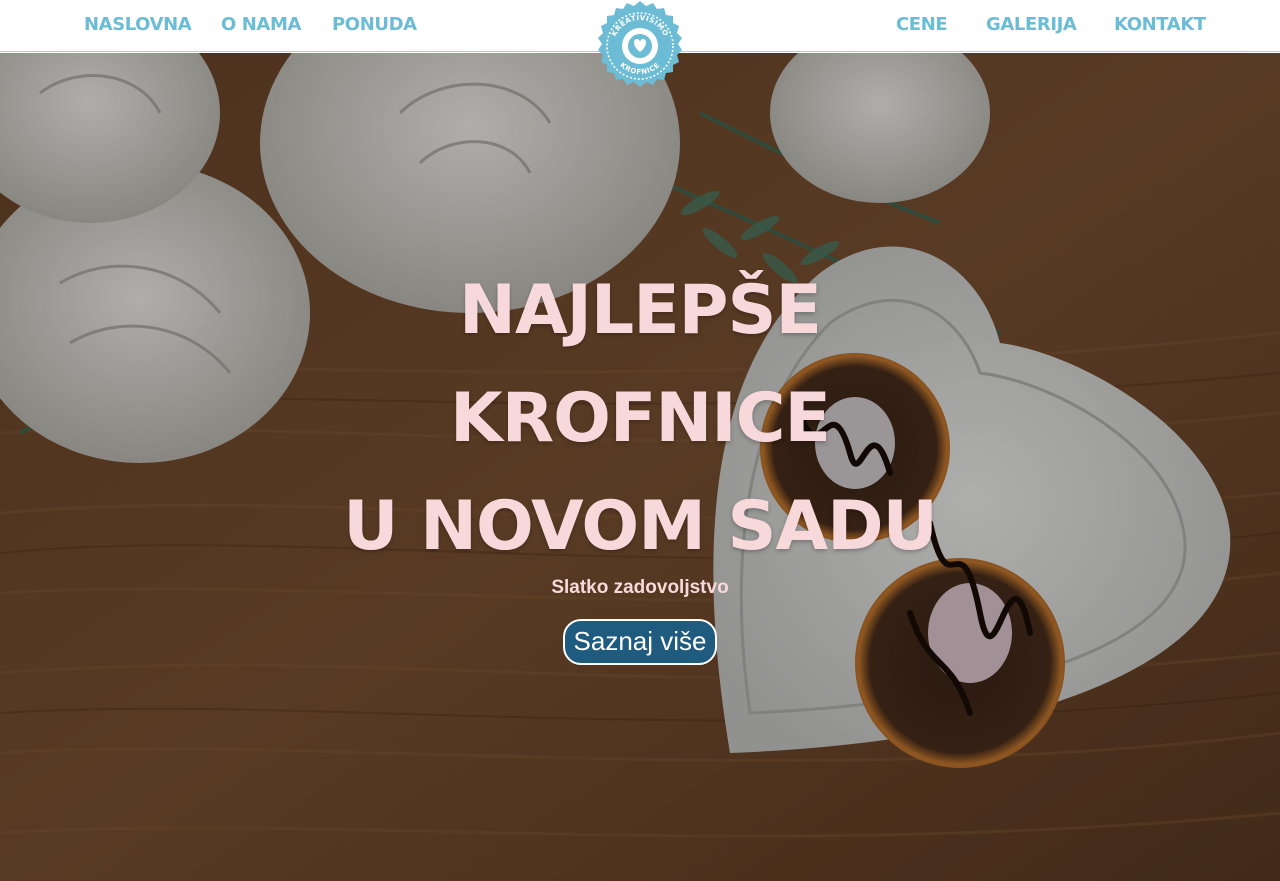 The image size is (1280, 881). What do you see at coordinates (1160, 24) in the screenshot?
I see `nav-link-kontakt: KONTAKT` at bounding box center [1160, 24].